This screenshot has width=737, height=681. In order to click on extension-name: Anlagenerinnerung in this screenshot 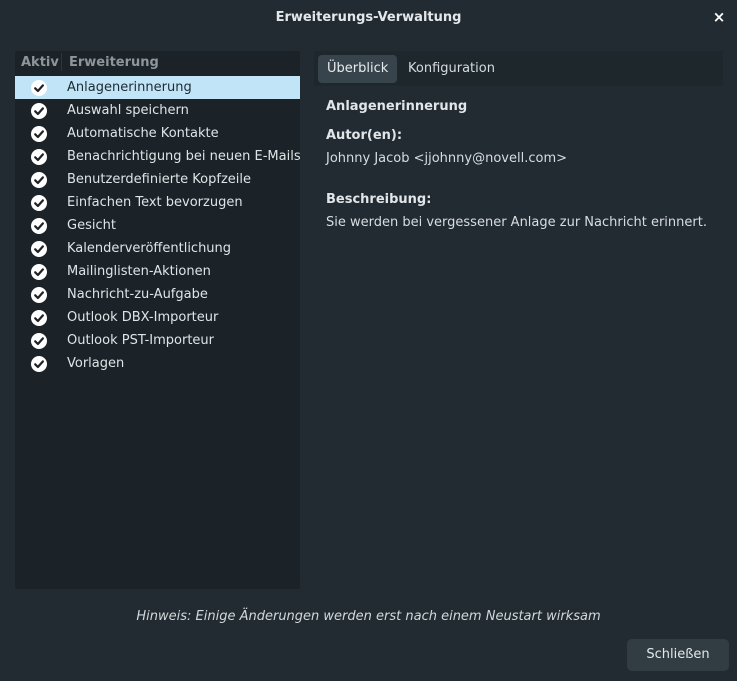, I will do `click(397, 106)`.